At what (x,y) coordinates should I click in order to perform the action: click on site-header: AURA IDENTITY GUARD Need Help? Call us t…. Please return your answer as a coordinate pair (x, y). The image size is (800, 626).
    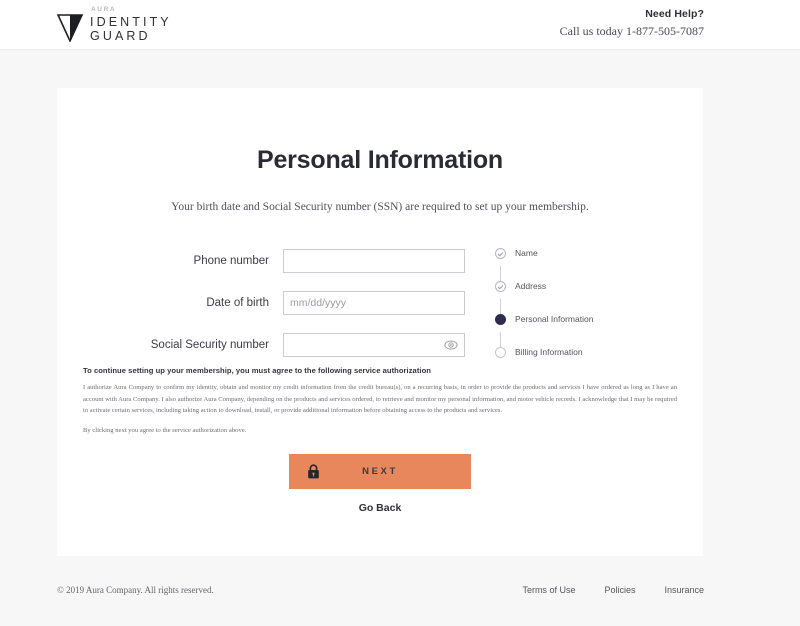
    Looking at the image, I should click on (400, 25).